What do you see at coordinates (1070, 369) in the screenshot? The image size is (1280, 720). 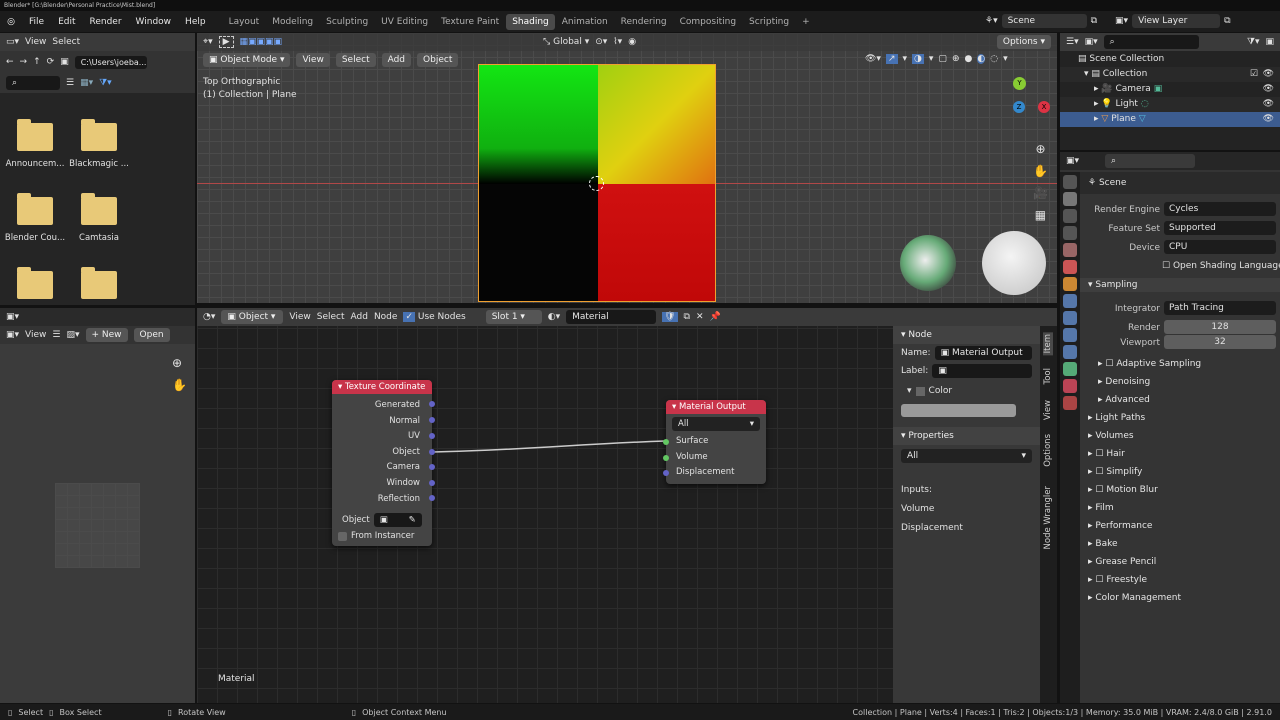 I see `data-tab-icon` at bounding box center [1070, 369].